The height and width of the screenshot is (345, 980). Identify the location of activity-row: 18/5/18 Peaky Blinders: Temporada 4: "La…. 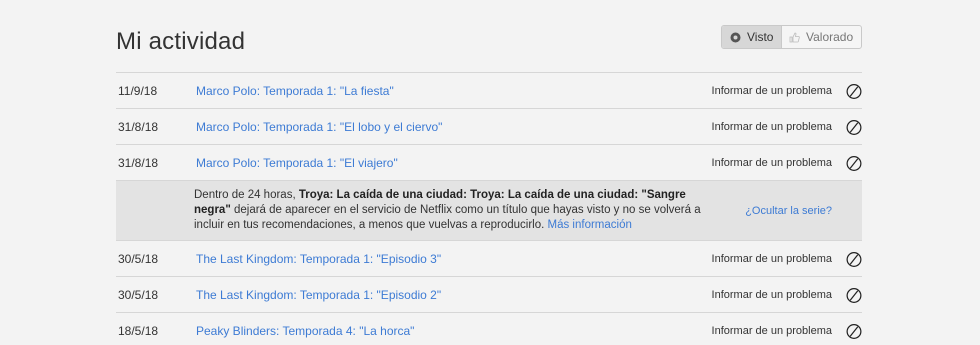
(489, 328).